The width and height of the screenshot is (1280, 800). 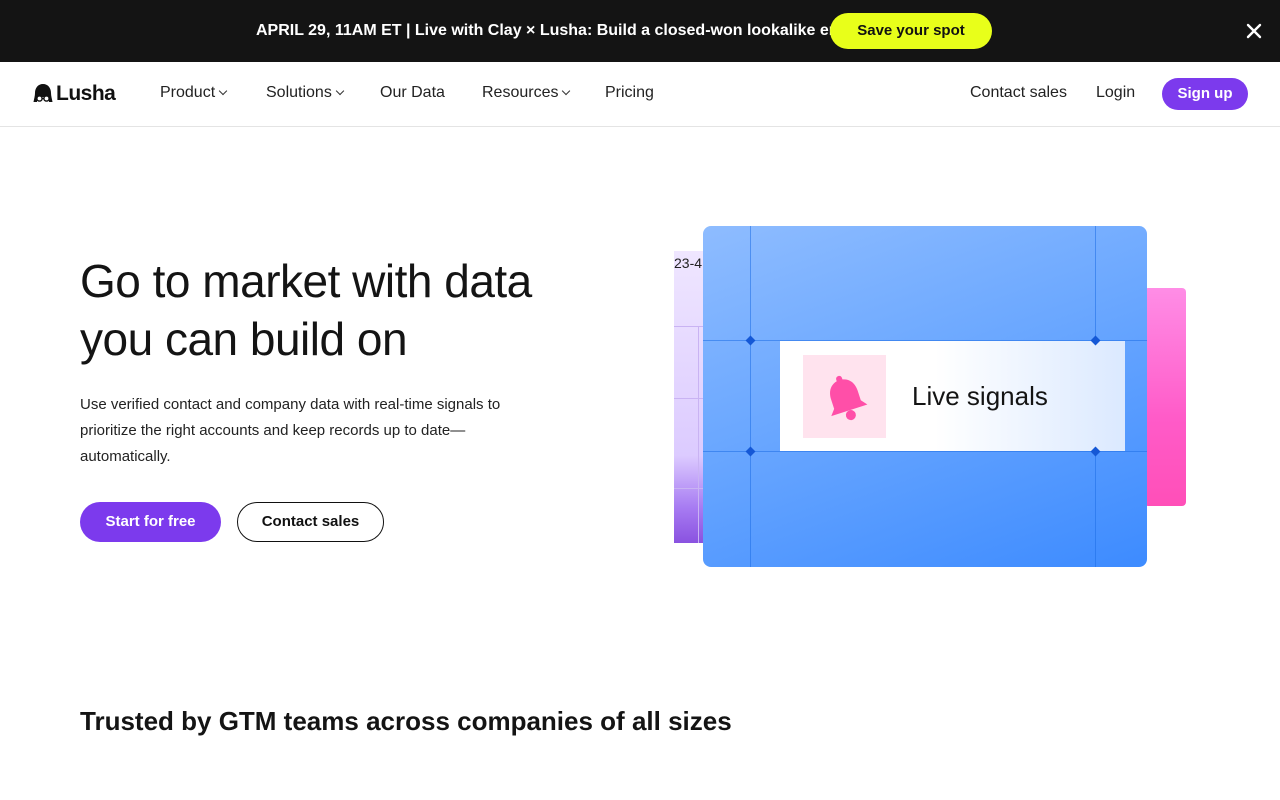 I want to click on contact-sales-link: Contact sales, so click(x=1018, y=94).